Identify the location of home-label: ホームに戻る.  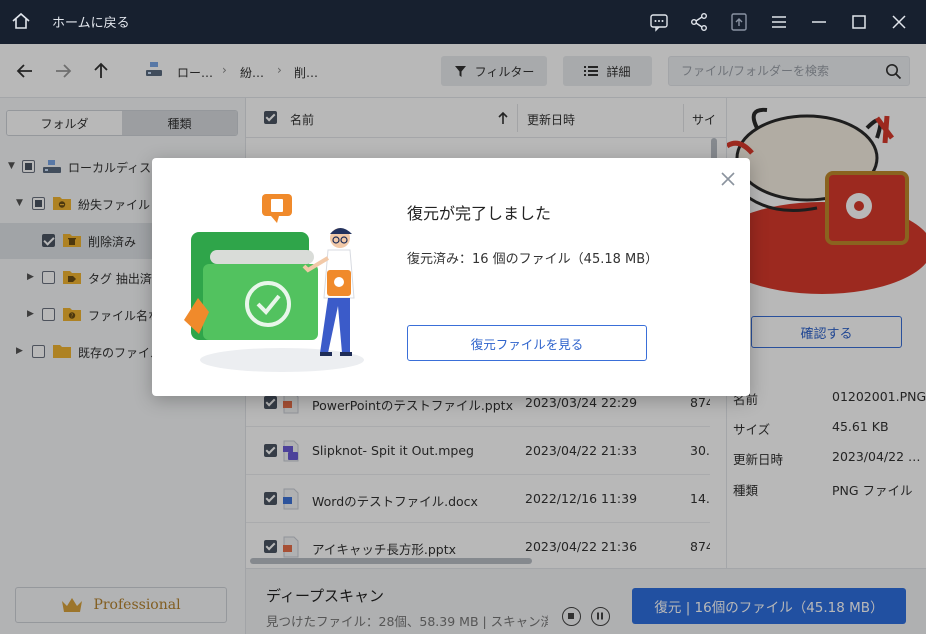
(91, 21).